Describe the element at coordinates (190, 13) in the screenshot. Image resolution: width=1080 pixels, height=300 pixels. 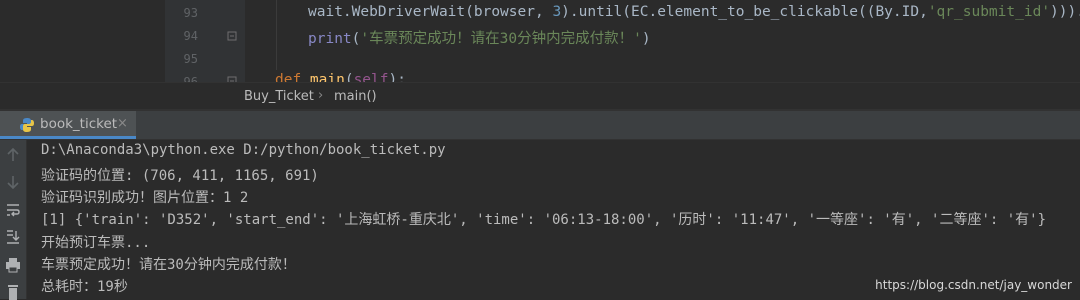
I see `line-number: 93` at that location.